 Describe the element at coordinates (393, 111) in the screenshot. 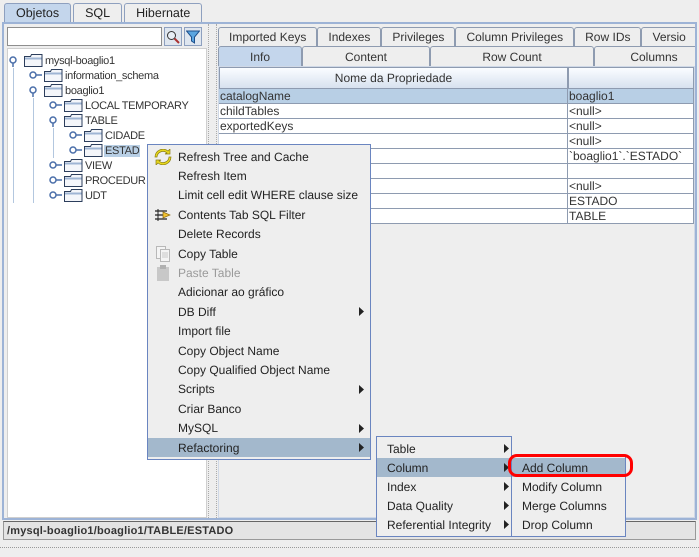

I see `table-cell: childTables` at that location.